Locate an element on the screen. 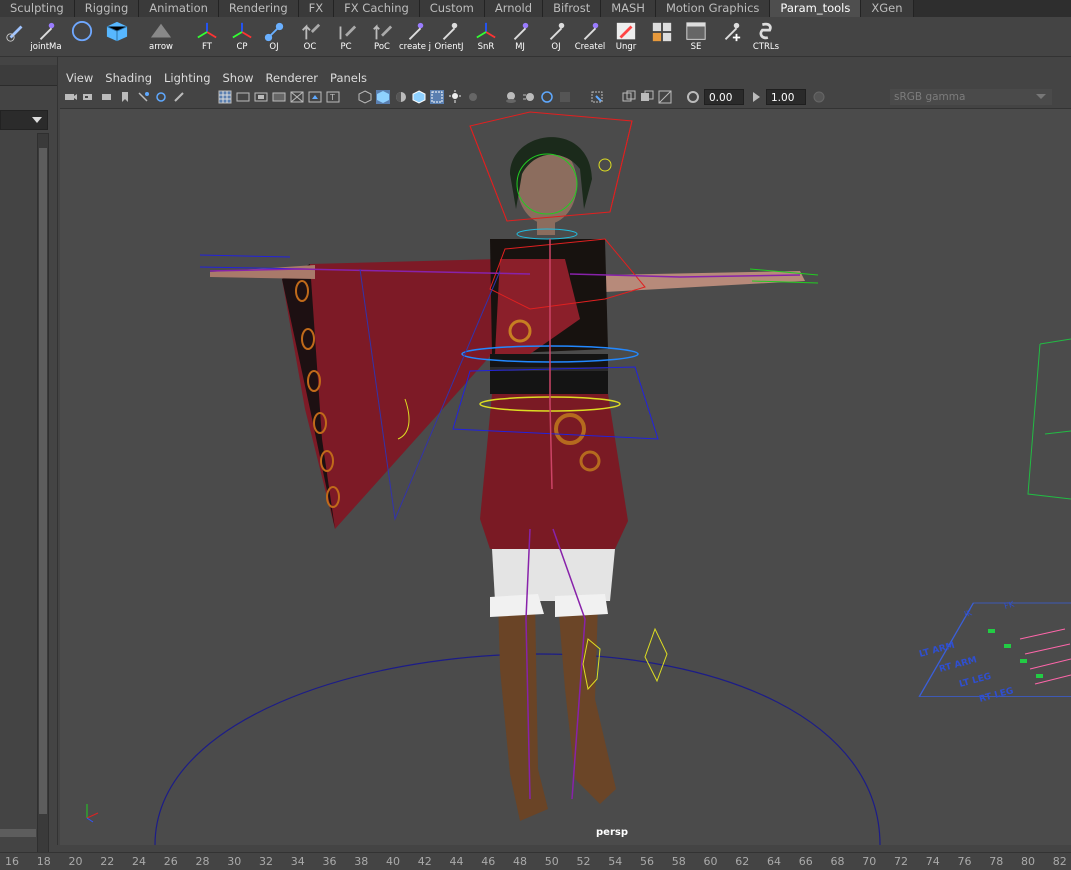 The width and height of the screenshot is (1071, 870). left-panel-dropdown is located at coordinates (24, 120).